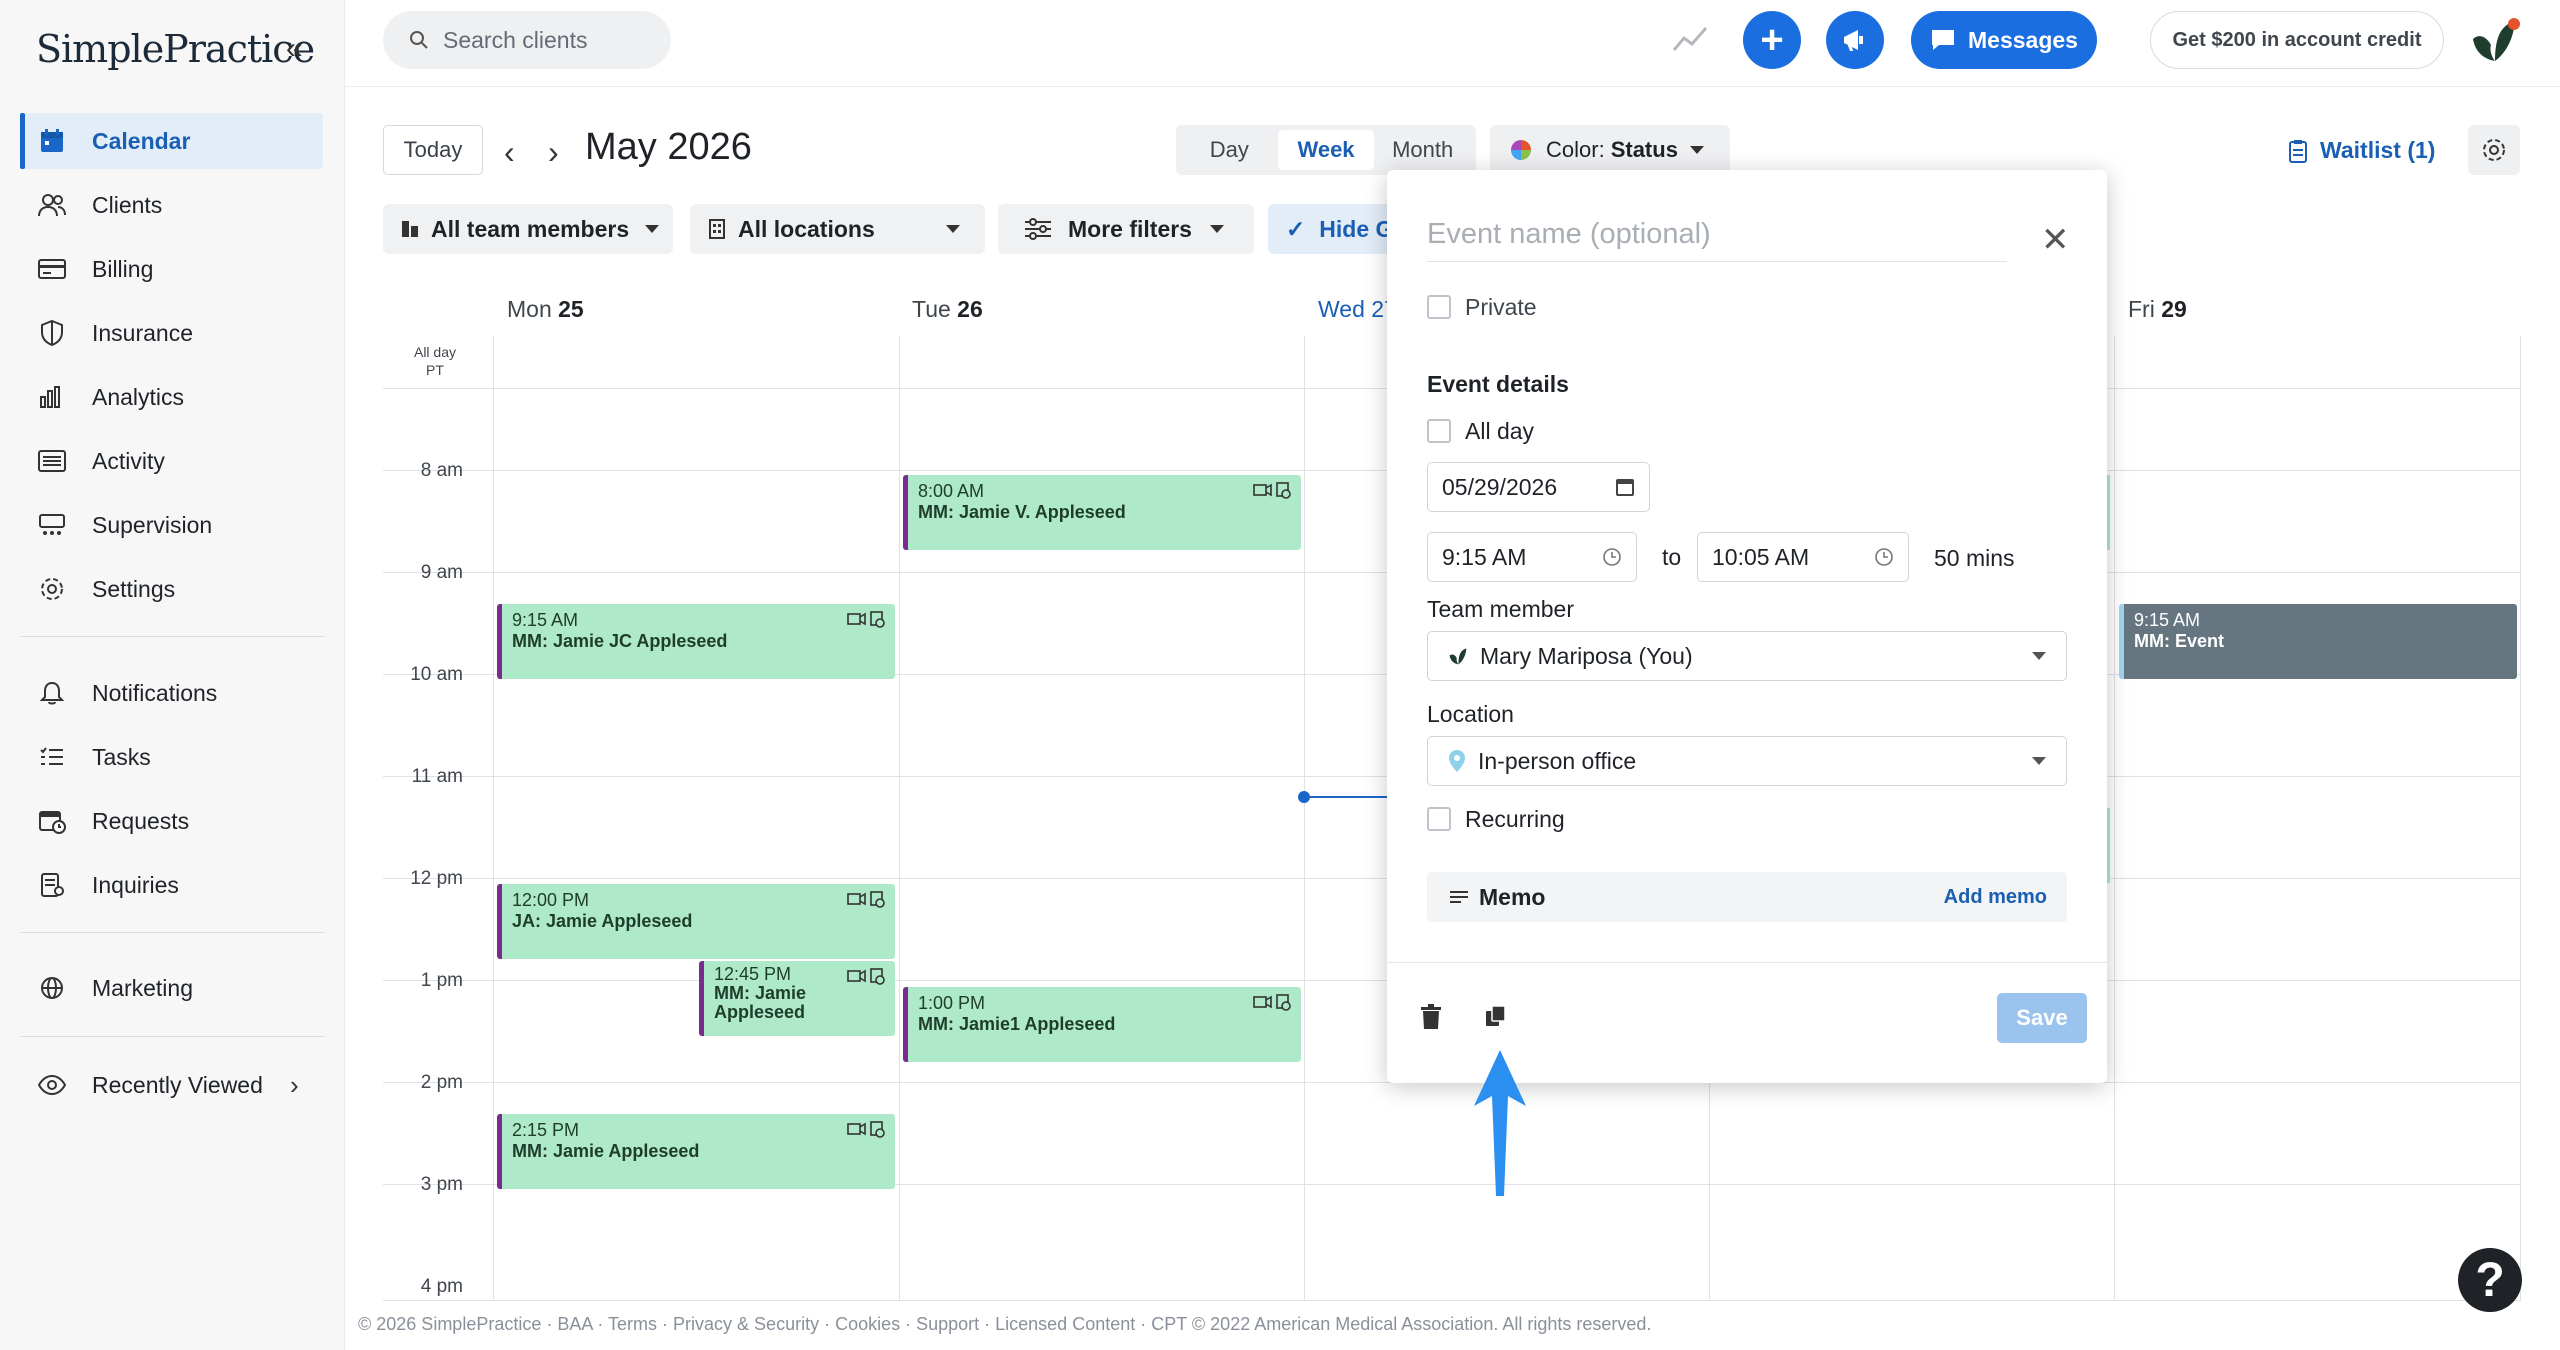  What do you see at coordinates (1102, 1024) in the screenshot?
I see `appointment-event: 1:00 PM MM: Jamie1 Appleseed` at bounding box center [1102, 1024].